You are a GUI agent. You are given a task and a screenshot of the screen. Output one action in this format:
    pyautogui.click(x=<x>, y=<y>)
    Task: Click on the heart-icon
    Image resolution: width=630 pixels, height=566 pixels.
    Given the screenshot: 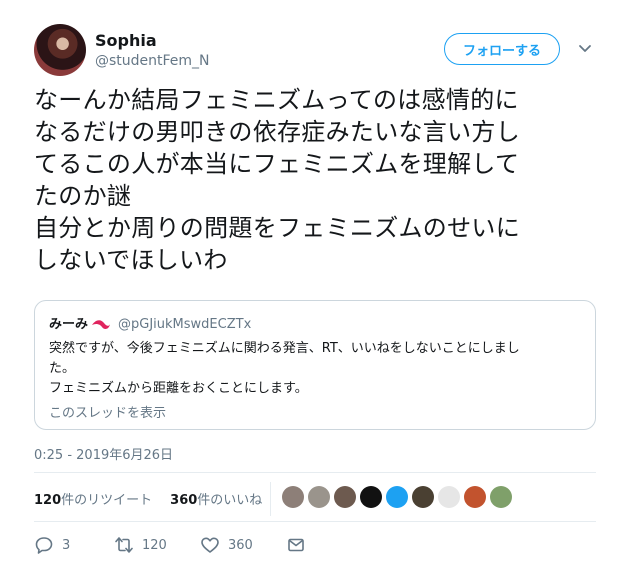 What is the action you would take?
    pyautogui.click(x=210, y=545)
    